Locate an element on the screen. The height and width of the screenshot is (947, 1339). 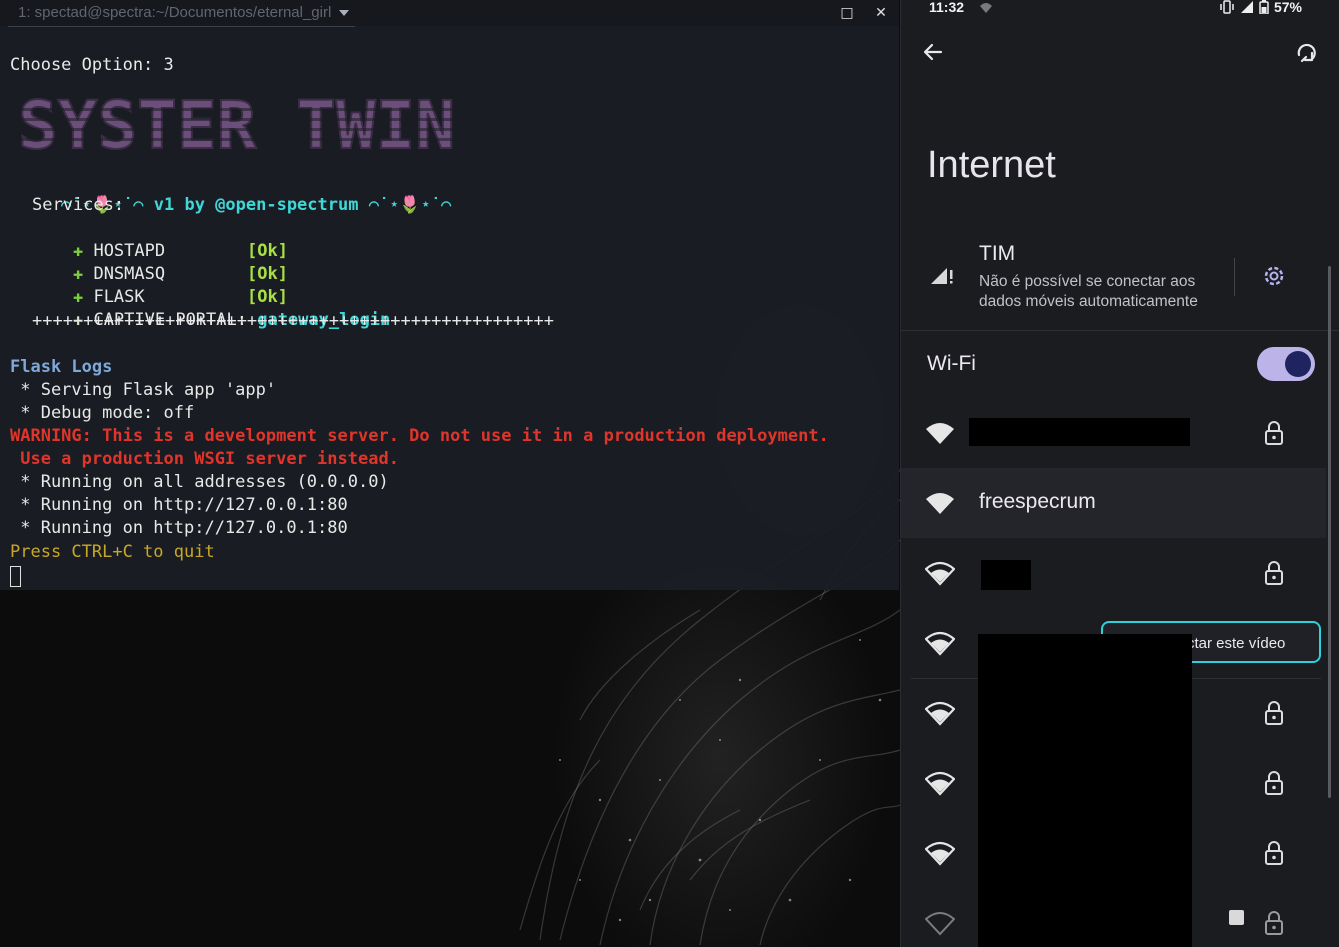
logo-text: SYSTER TWIN is located at coordinates (236, 121).